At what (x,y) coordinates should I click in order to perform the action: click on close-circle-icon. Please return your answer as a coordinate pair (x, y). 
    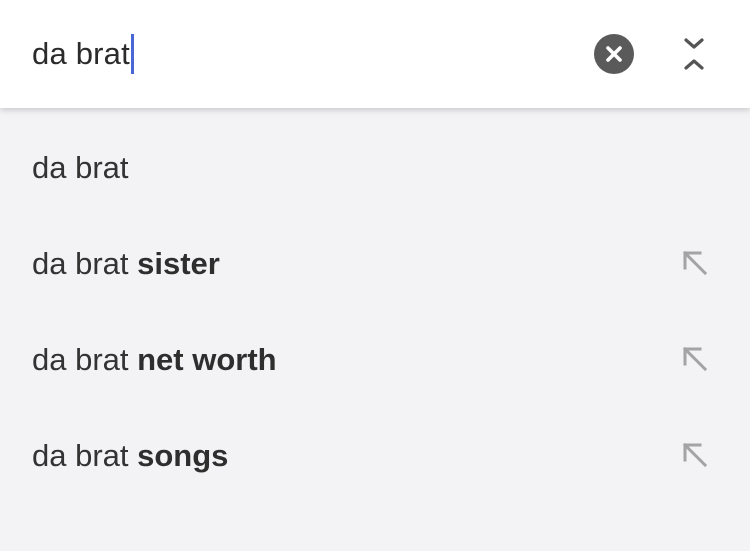
    Looking at the image, I should click on (614, 54).